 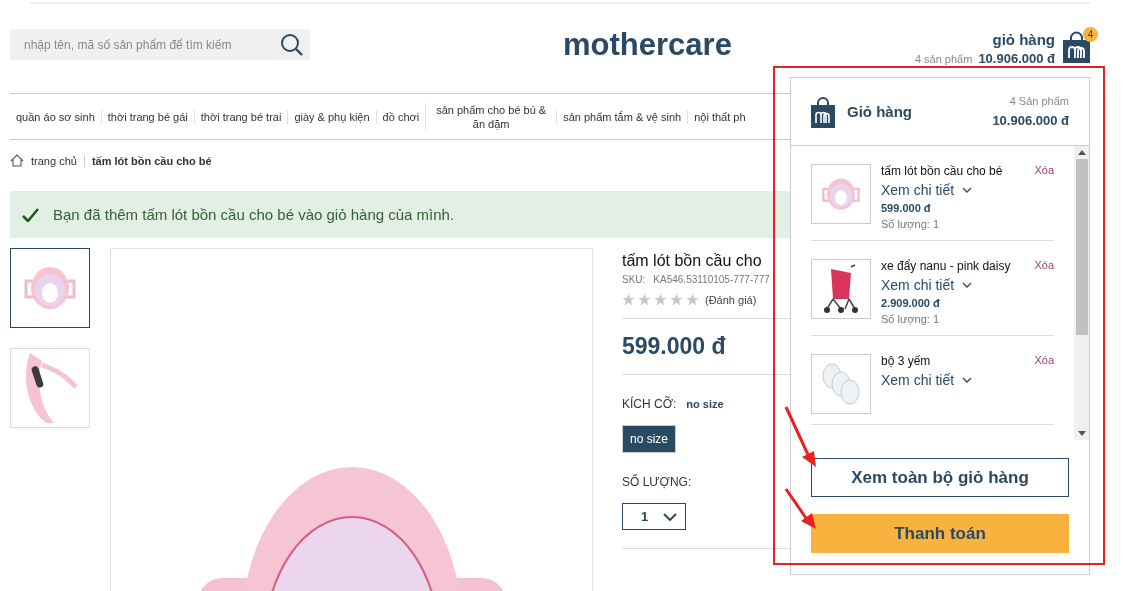 What do you see at coordinates (940, 533) in the screenshot?
I see `checkout-button: Thanh toán` at bounding box center [940, 533].